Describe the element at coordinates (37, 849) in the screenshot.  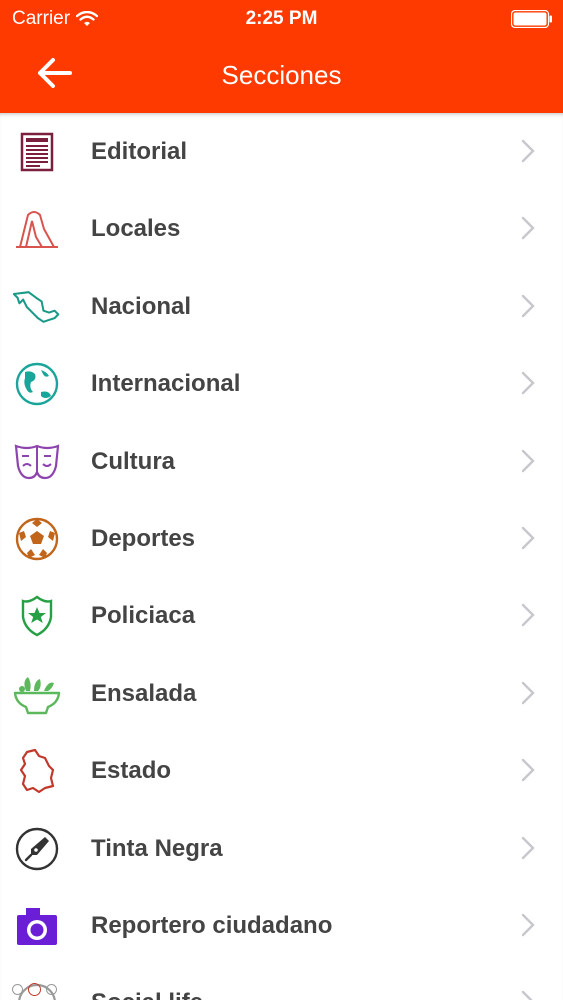
I see `pen-nib-icon` at that location.